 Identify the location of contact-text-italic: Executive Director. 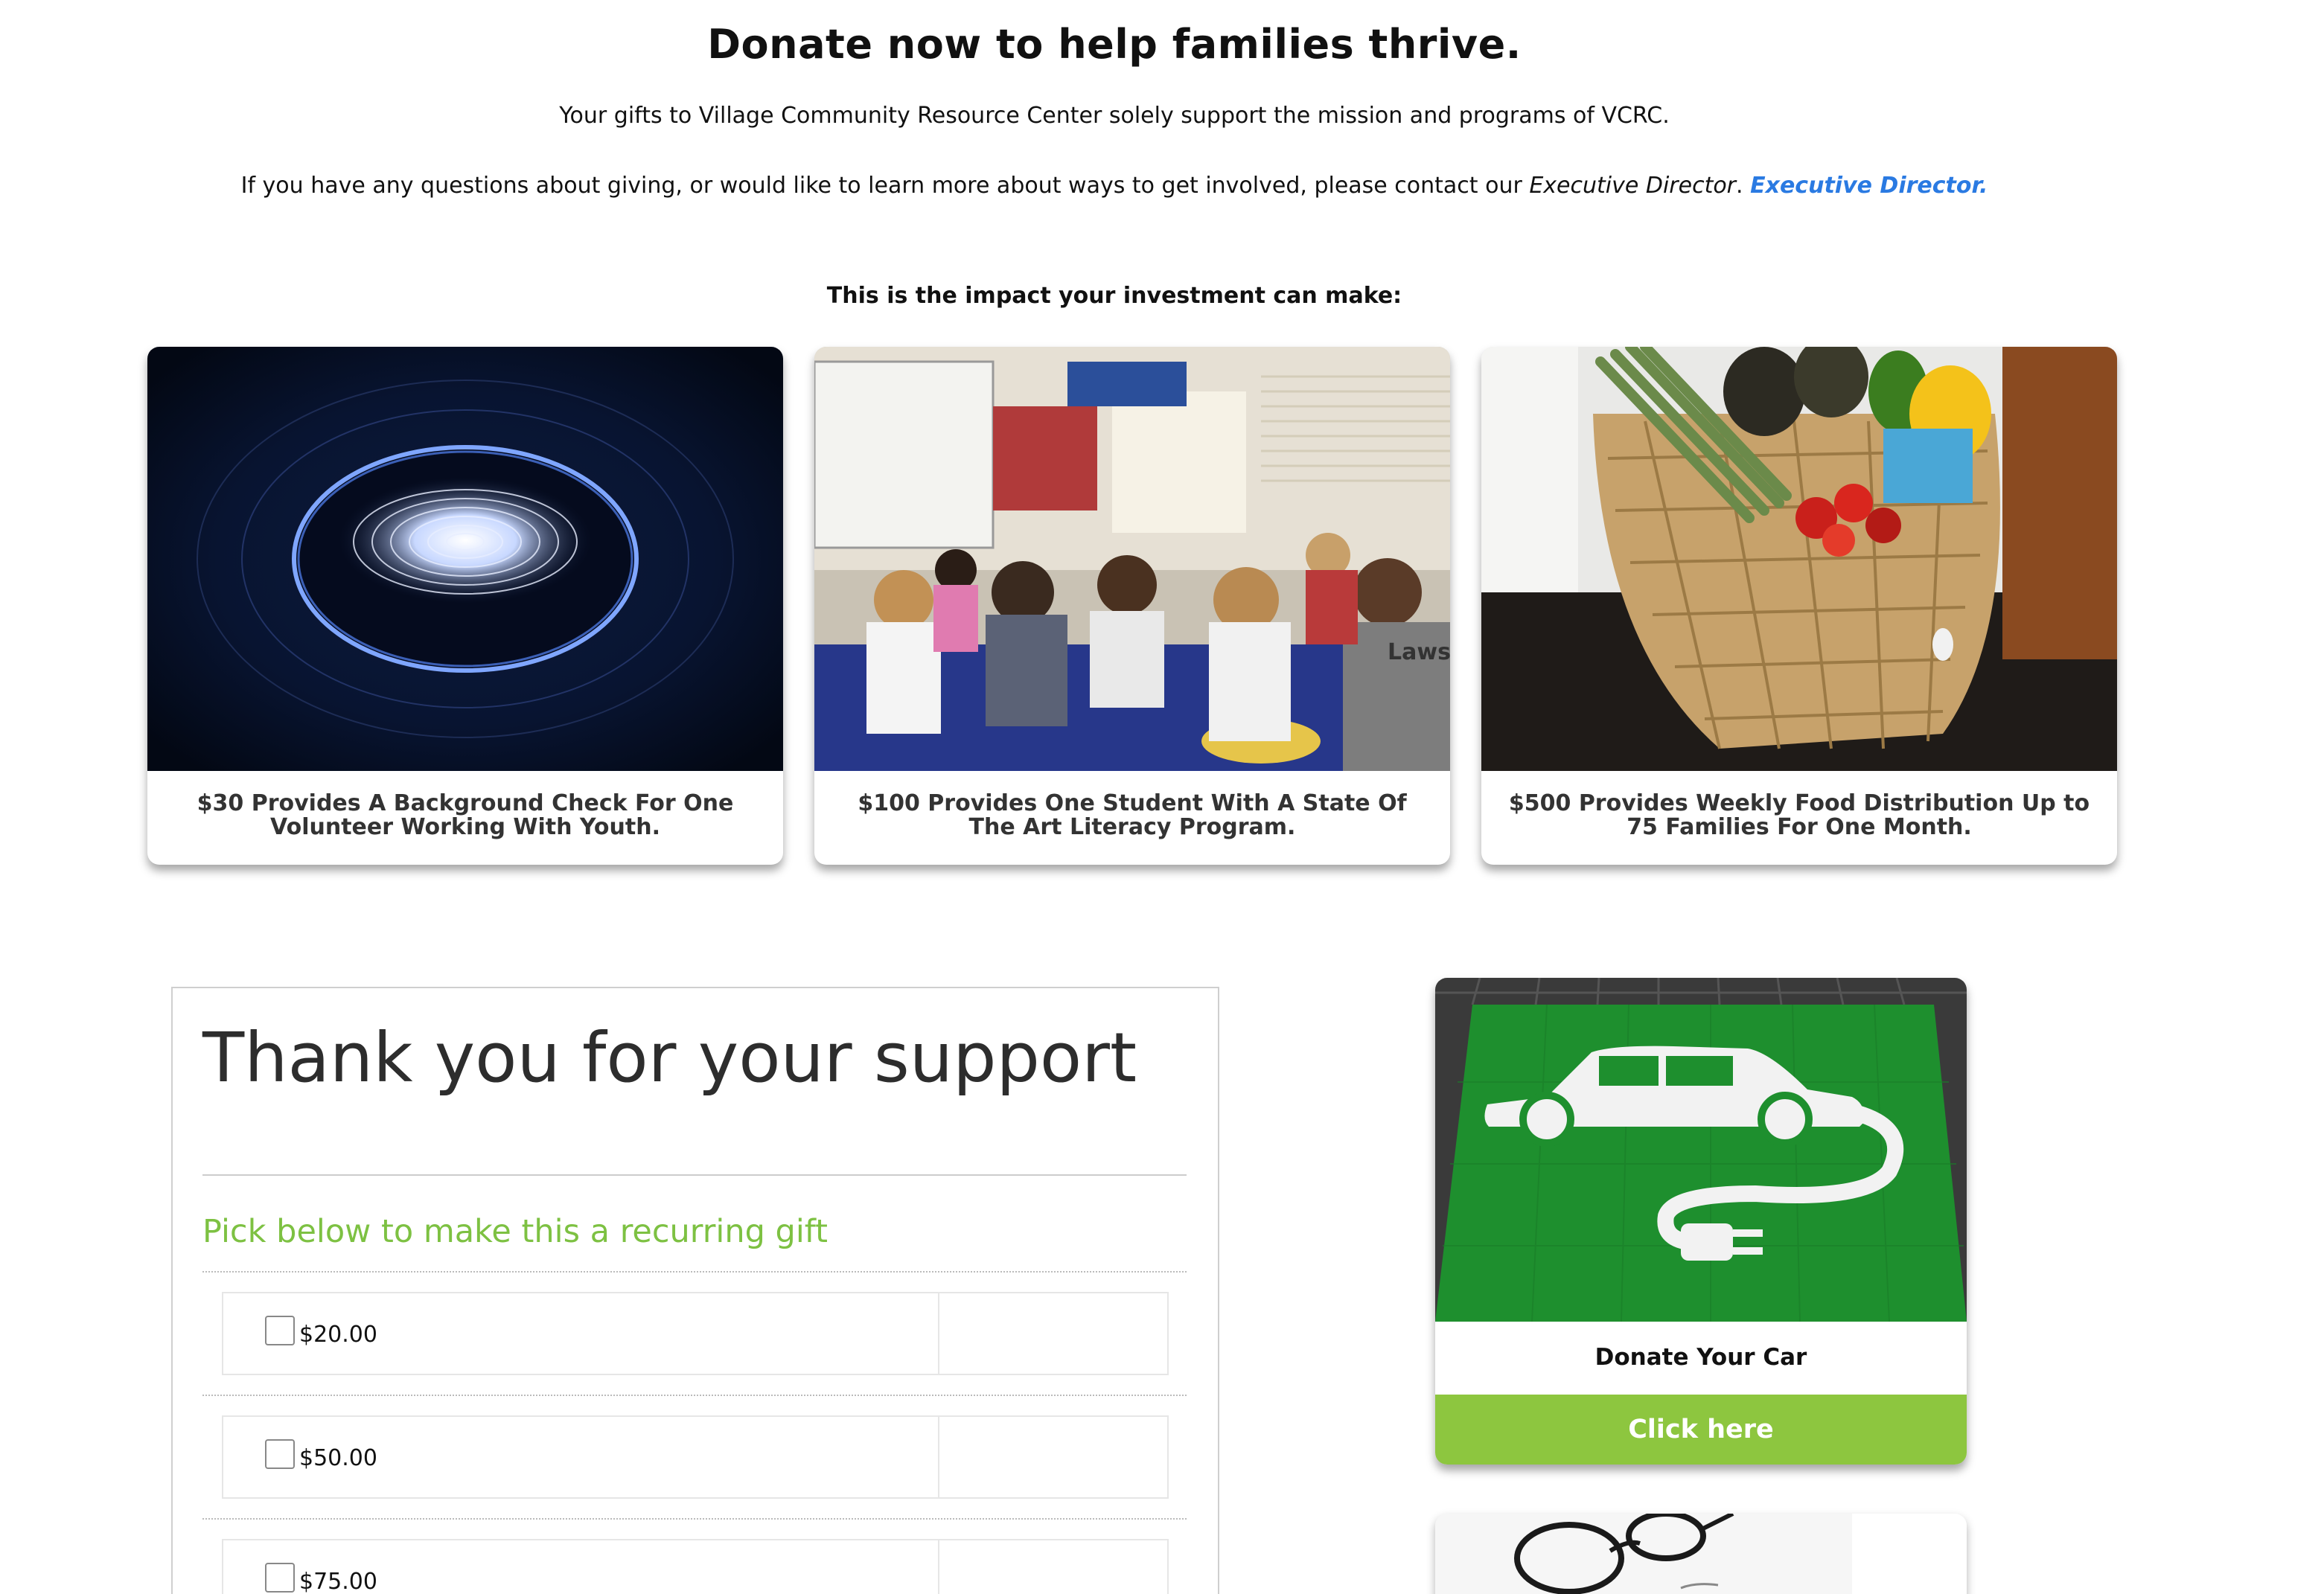
(1633, 186).